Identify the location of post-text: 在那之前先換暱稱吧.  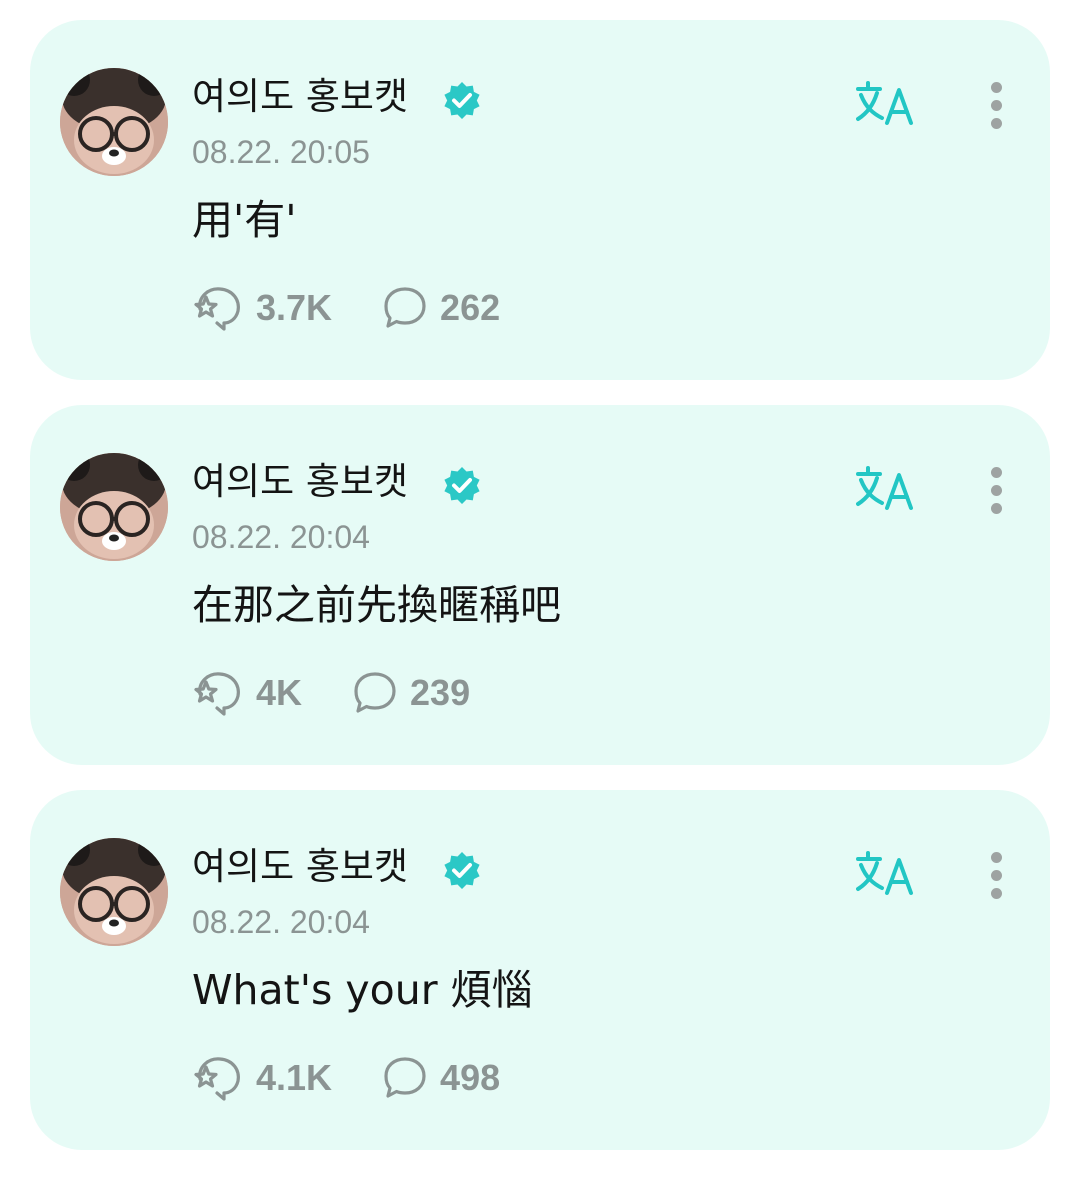
(376, 605).